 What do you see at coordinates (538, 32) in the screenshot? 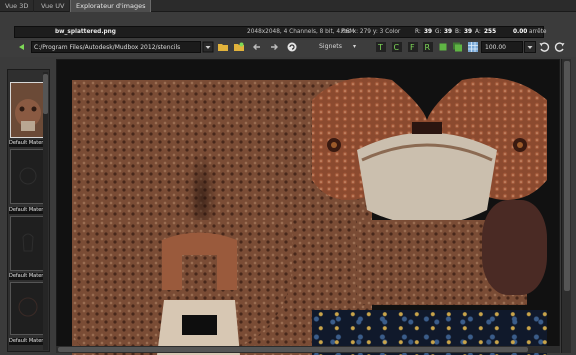
I see `extra-label: arrête` at bounding box center [538, 32].